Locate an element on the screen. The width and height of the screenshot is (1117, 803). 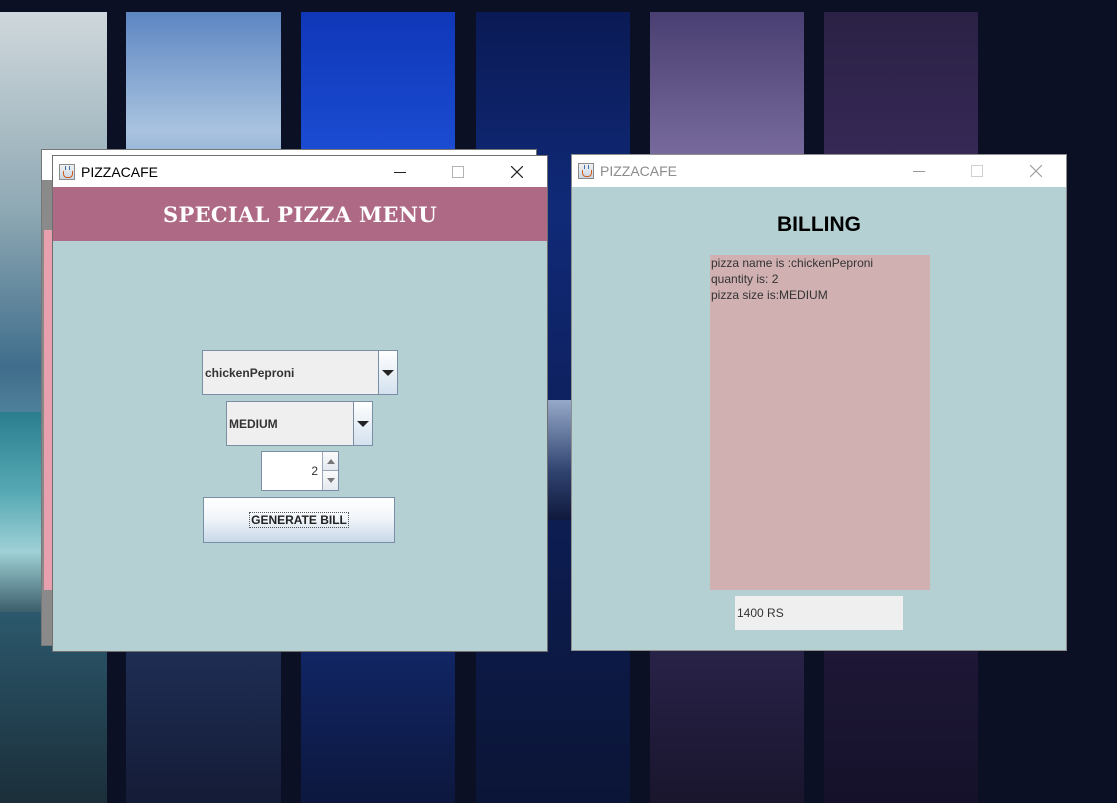
increment-arrow-icon is located at coordinates (330, 461).